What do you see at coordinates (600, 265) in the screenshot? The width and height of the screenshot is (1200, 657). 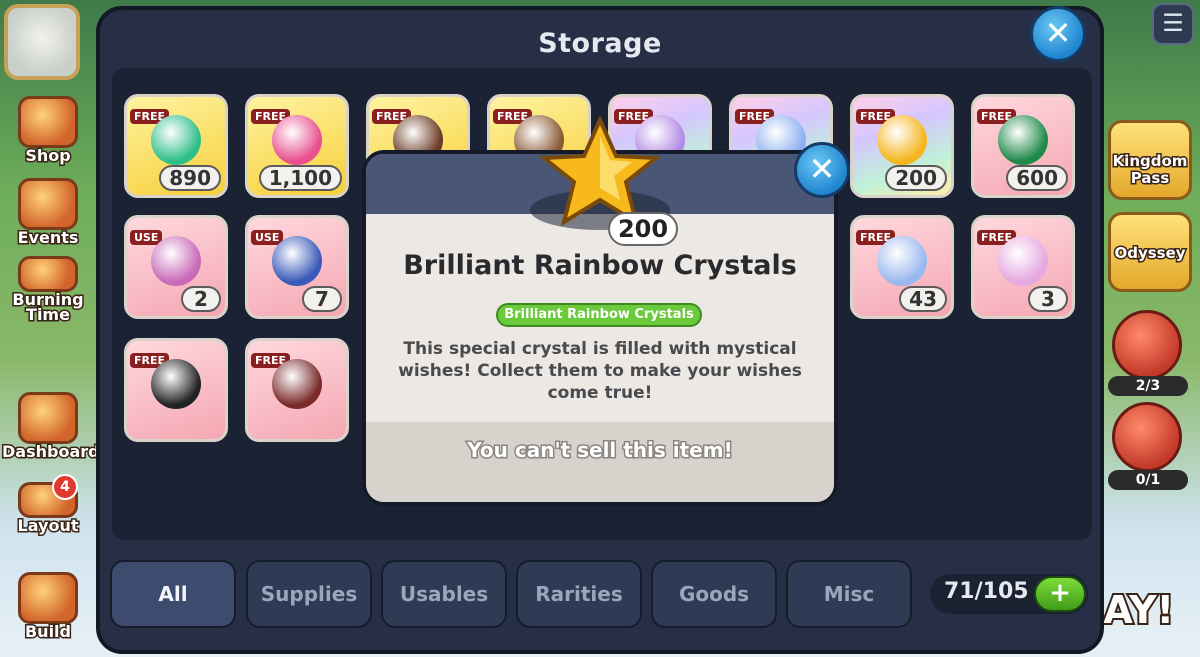 I see `popup-item-title: Brilliant Rainbow Crystals` at bounding box center [600, 265].